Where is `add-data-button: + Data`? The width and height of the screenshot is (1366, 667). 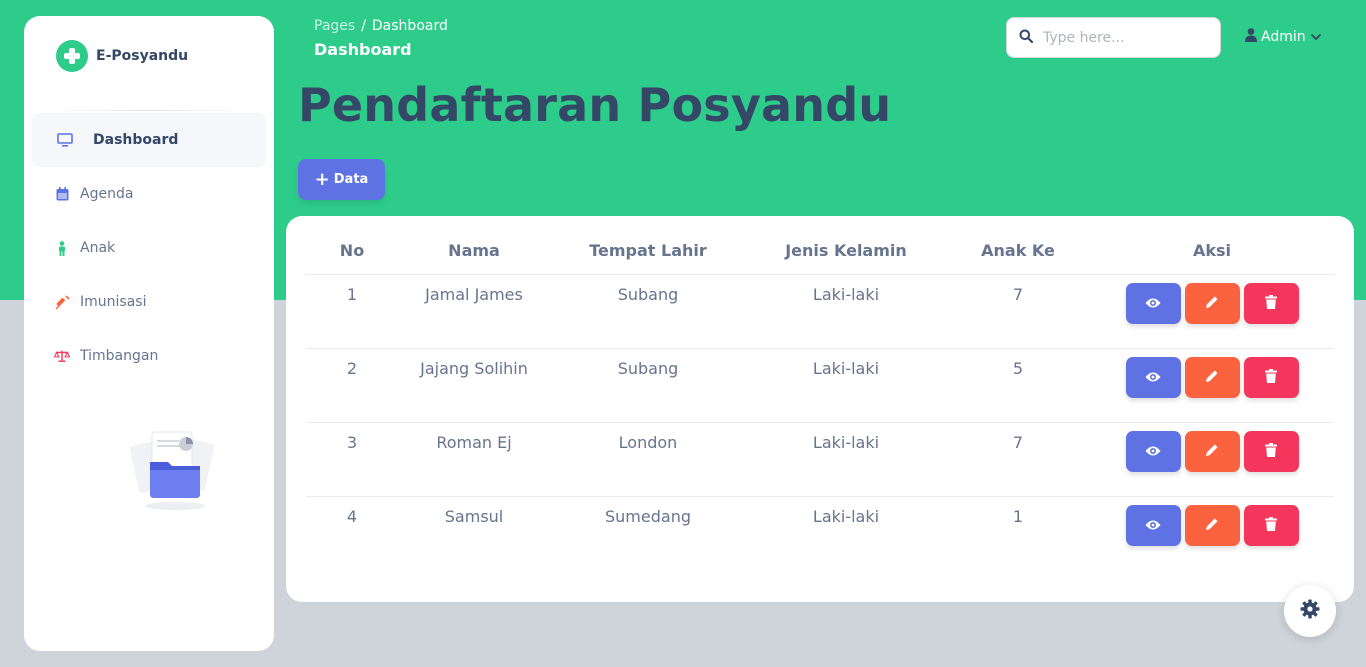
add-data-button: + Data is located at coordinates (341, 179).